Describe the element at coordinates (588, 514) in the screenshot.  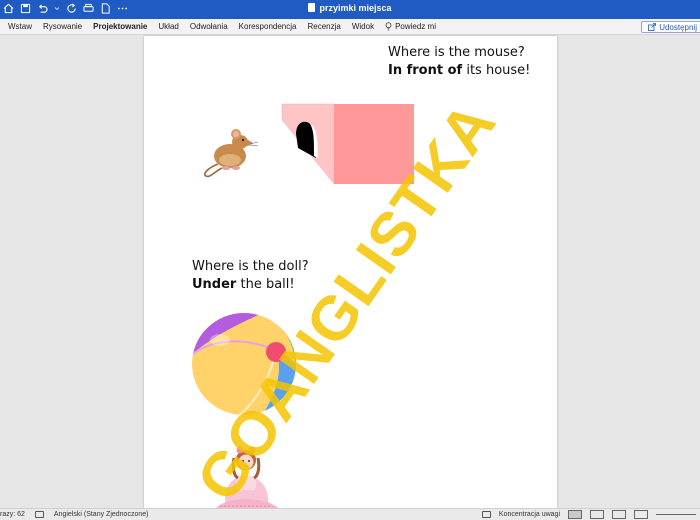
I see `status-right: Koncentracja uwagi` at that location.